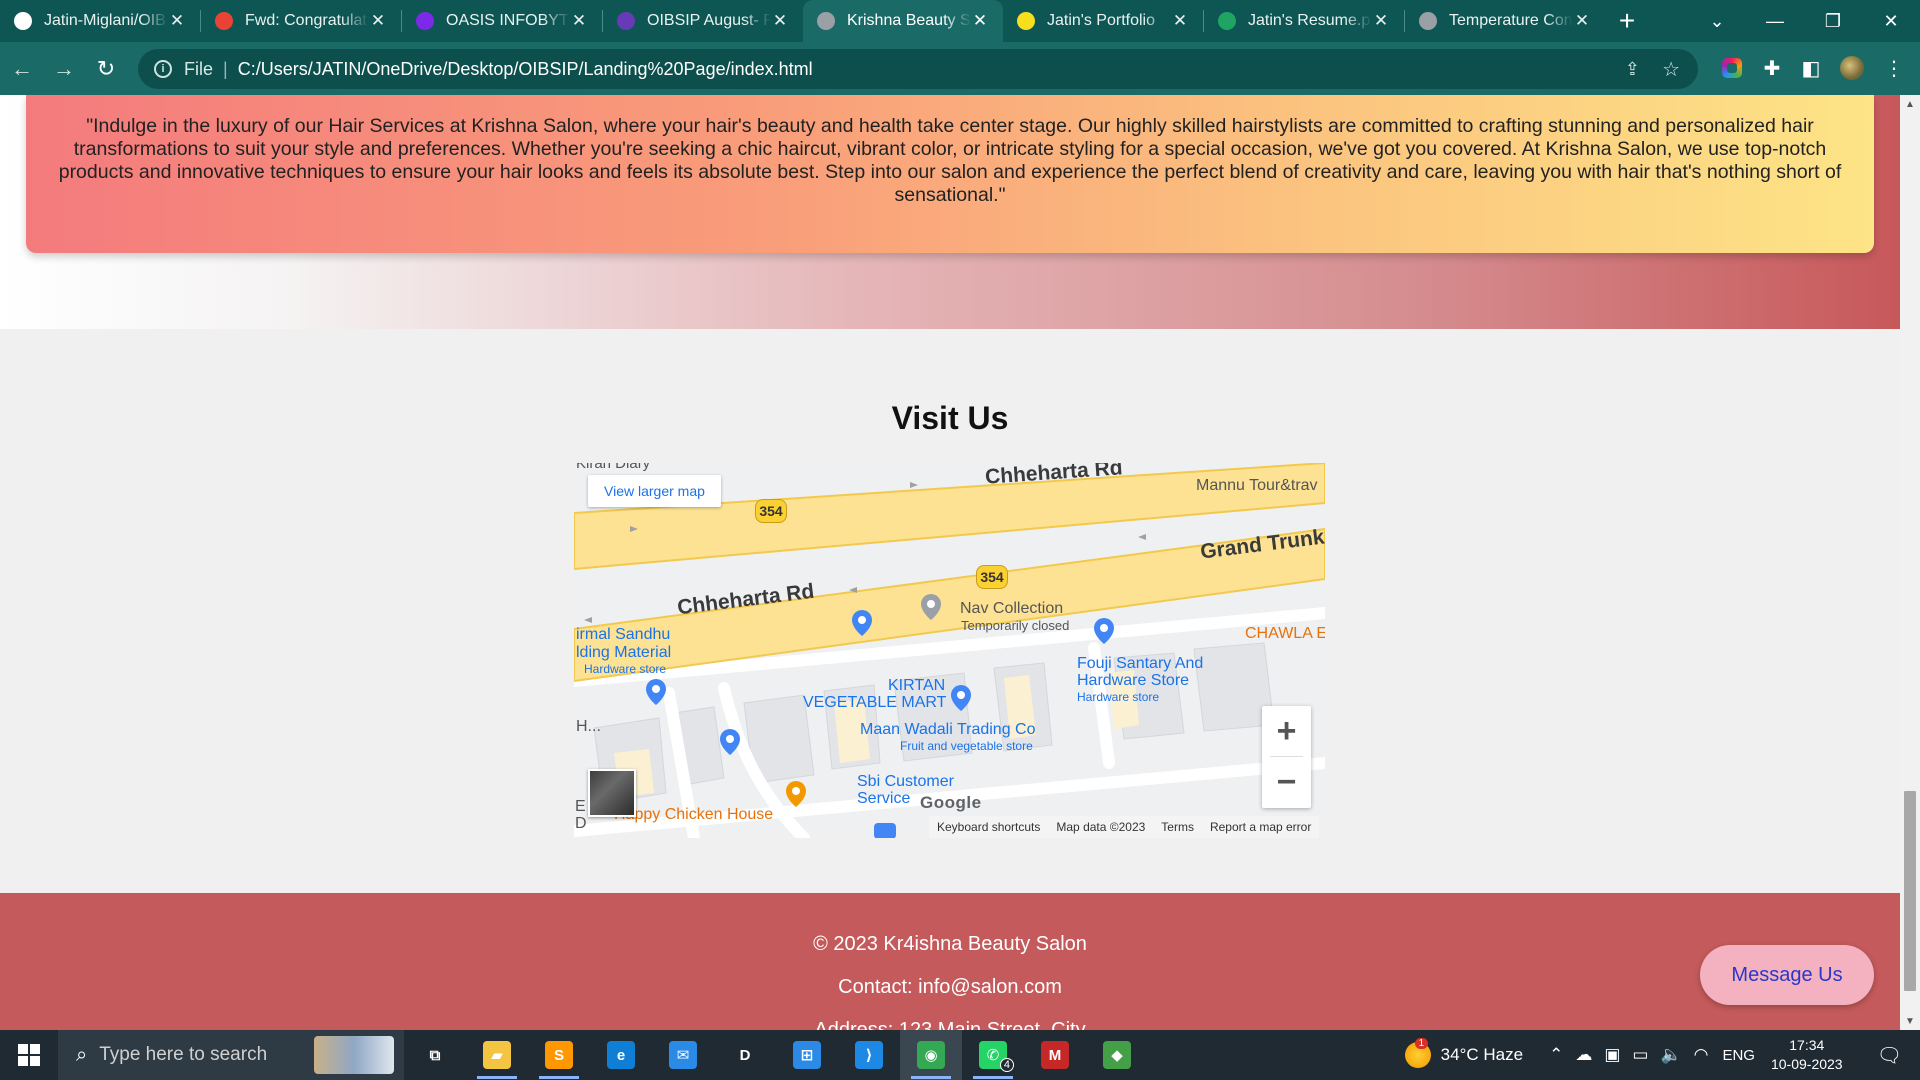 The width and height of the screenshot is (1920, 1080). Describe the element at coordinates (559, 1055) in the screenshot. I see `taskbar-app: S` at that location.